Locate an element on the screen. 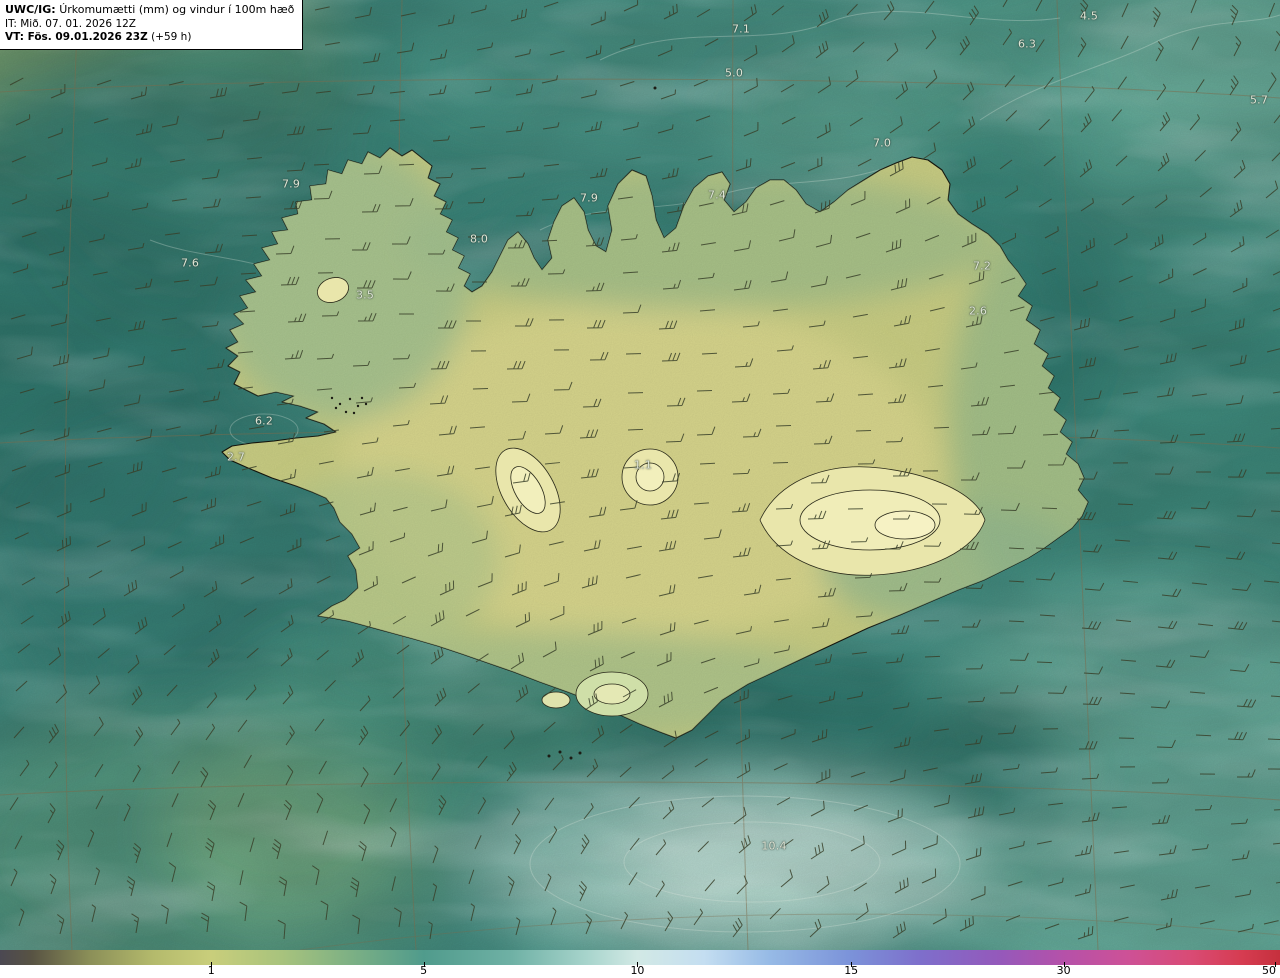  colorbar-tick-30: 30 is located at coordinates (1063, 969).